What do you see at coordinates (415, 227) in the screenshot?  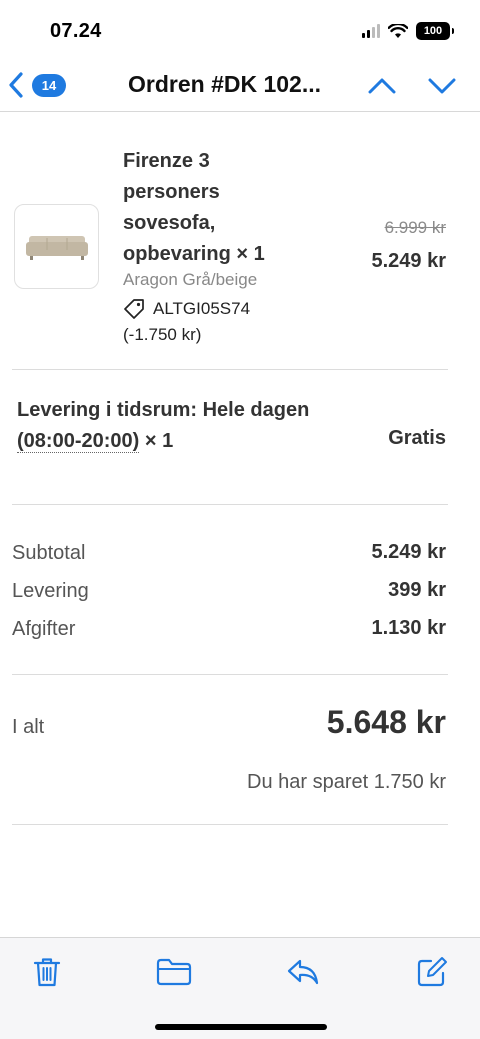 I see `original-price: 6.999 kr` at bounding box center [415, 227].